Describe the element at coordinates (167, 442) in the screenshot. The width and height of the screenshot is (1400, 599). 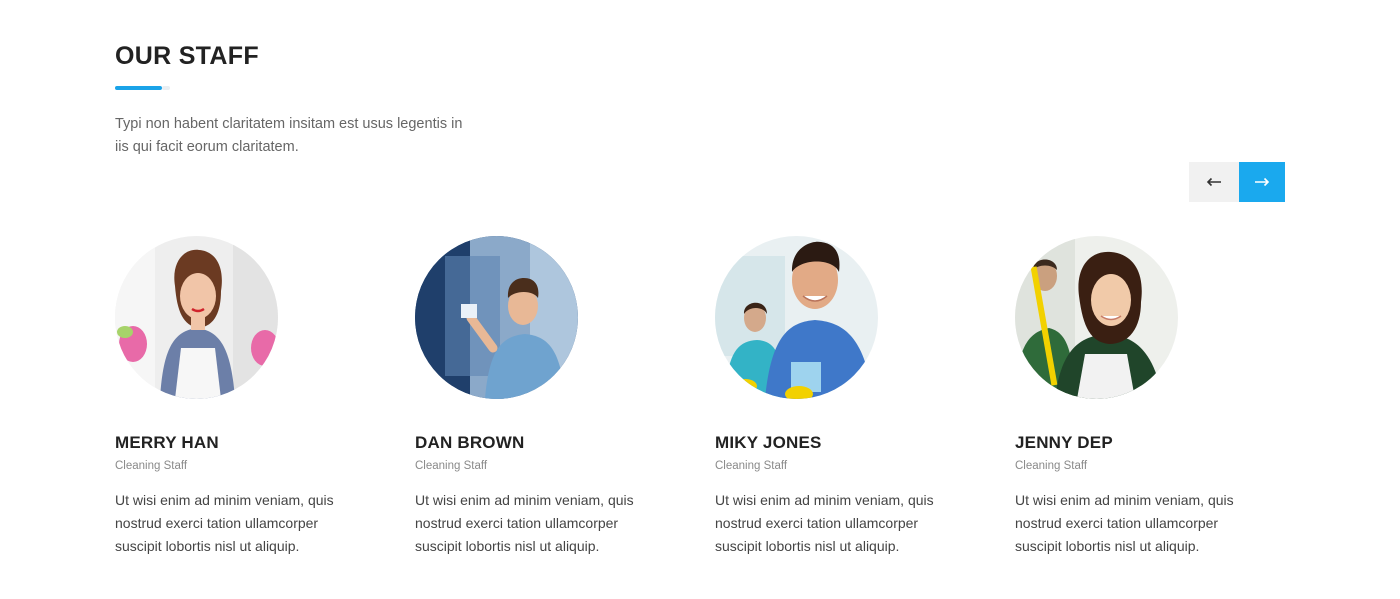
I see `staff-name: MERRY HAN` at that location.